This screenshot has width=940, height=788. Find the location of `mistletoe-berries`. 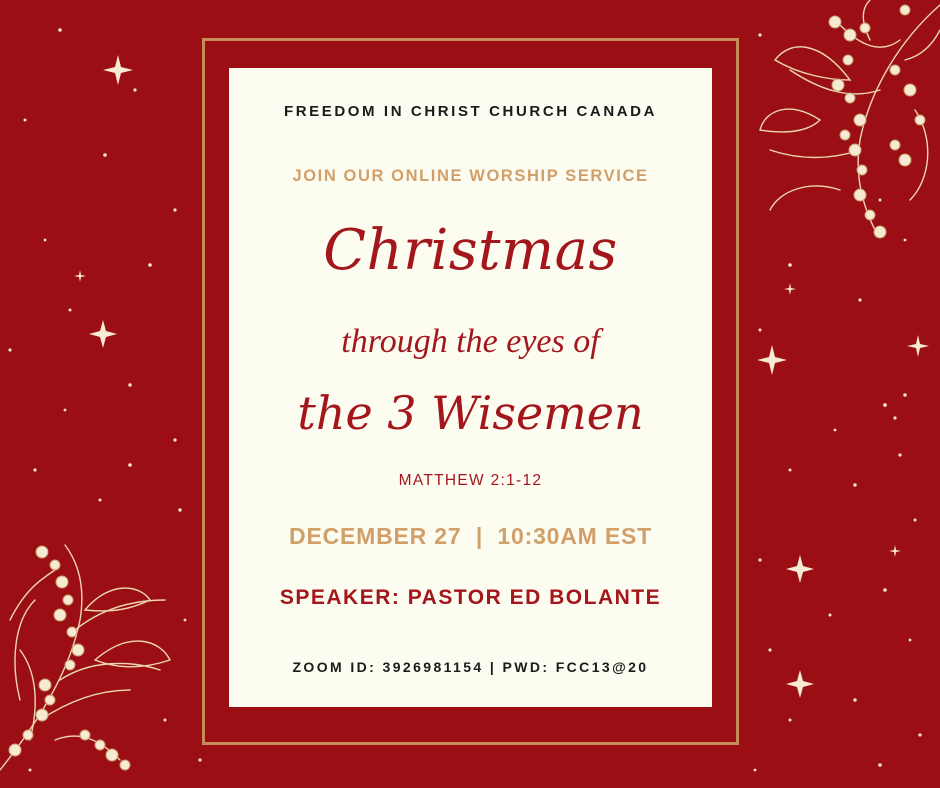

mistletoe-berries is located at coordinates (877, 121).